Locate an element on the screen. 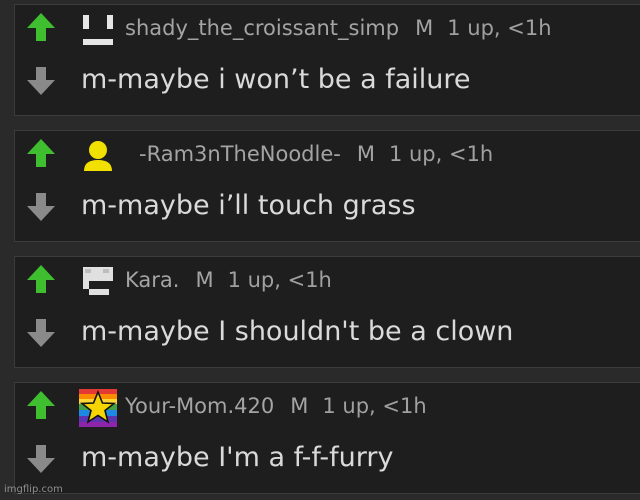  comment-text: m-maybe I shouldn't be a clown is located at coordinates (297, 331).